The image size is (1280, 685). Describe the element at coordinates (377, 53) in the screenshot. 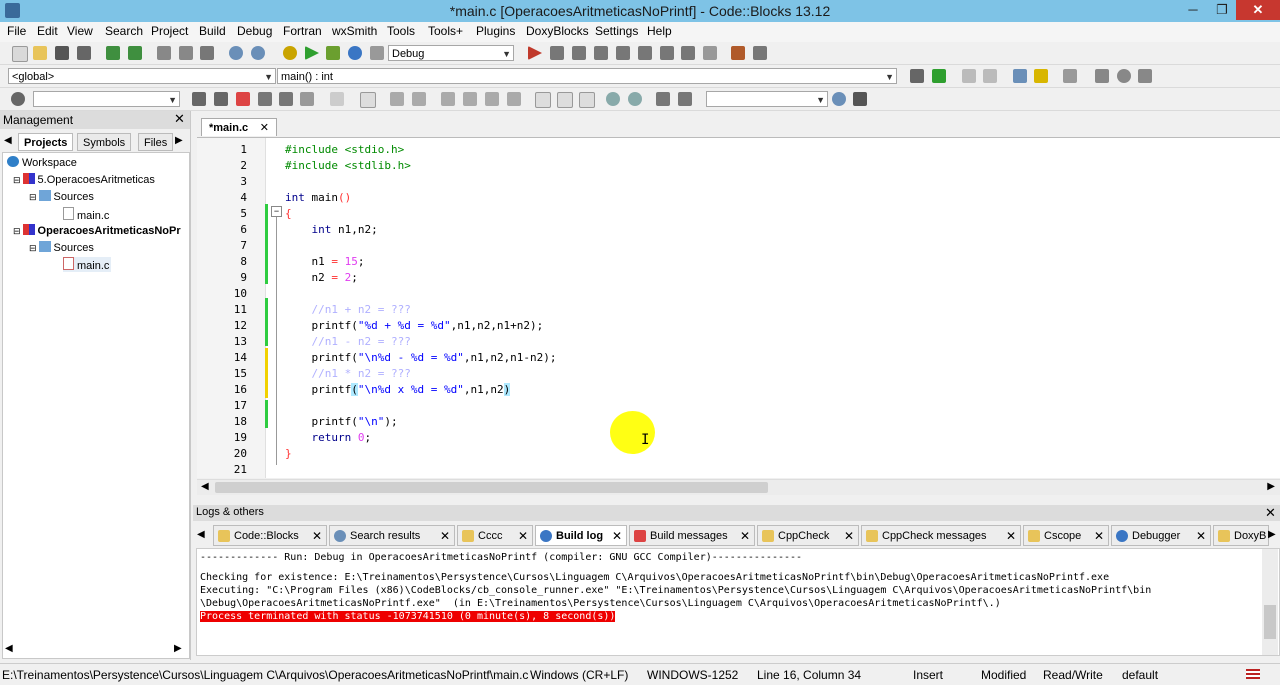

I see `abort-icon` at that location.